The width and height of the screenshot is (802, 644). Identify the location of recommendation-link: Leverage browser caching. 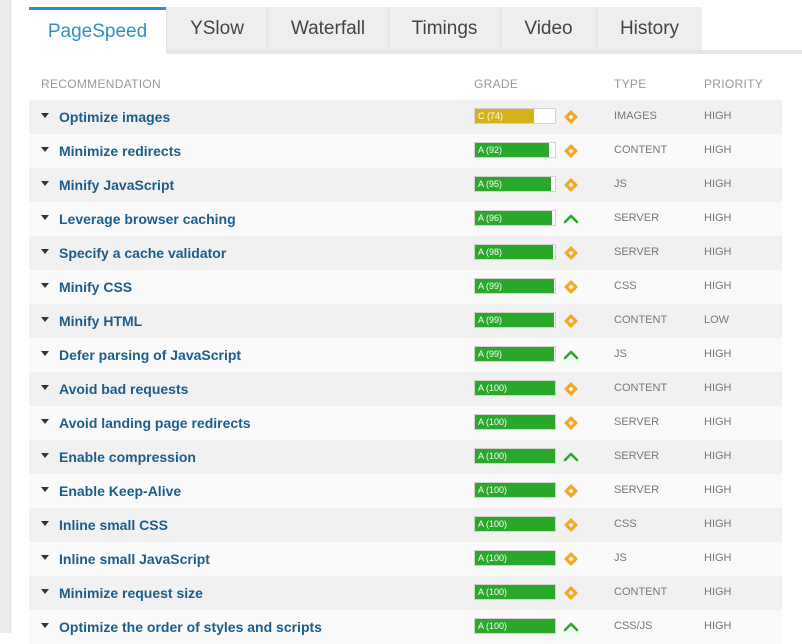
(147, 219).